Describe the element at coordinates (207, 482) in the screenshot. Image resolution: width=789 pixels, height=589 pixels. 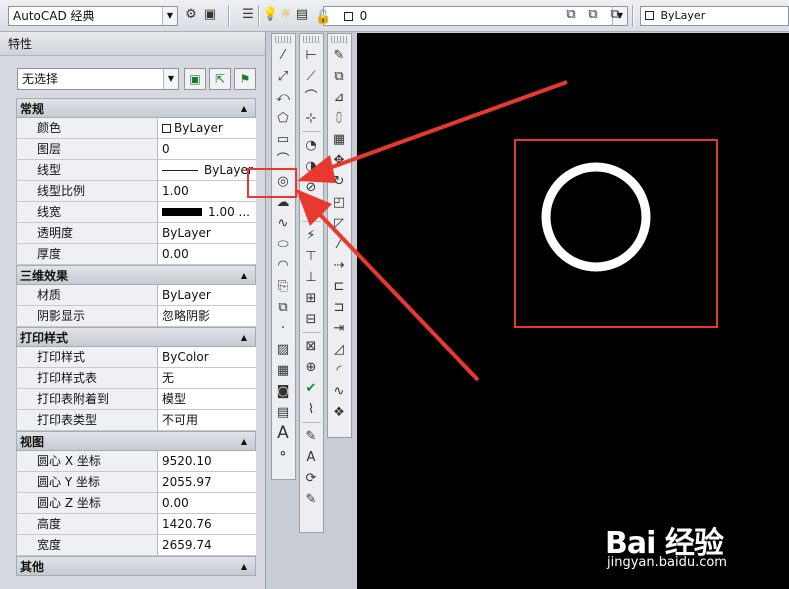
I see `property-value: 2055.97` at that location.